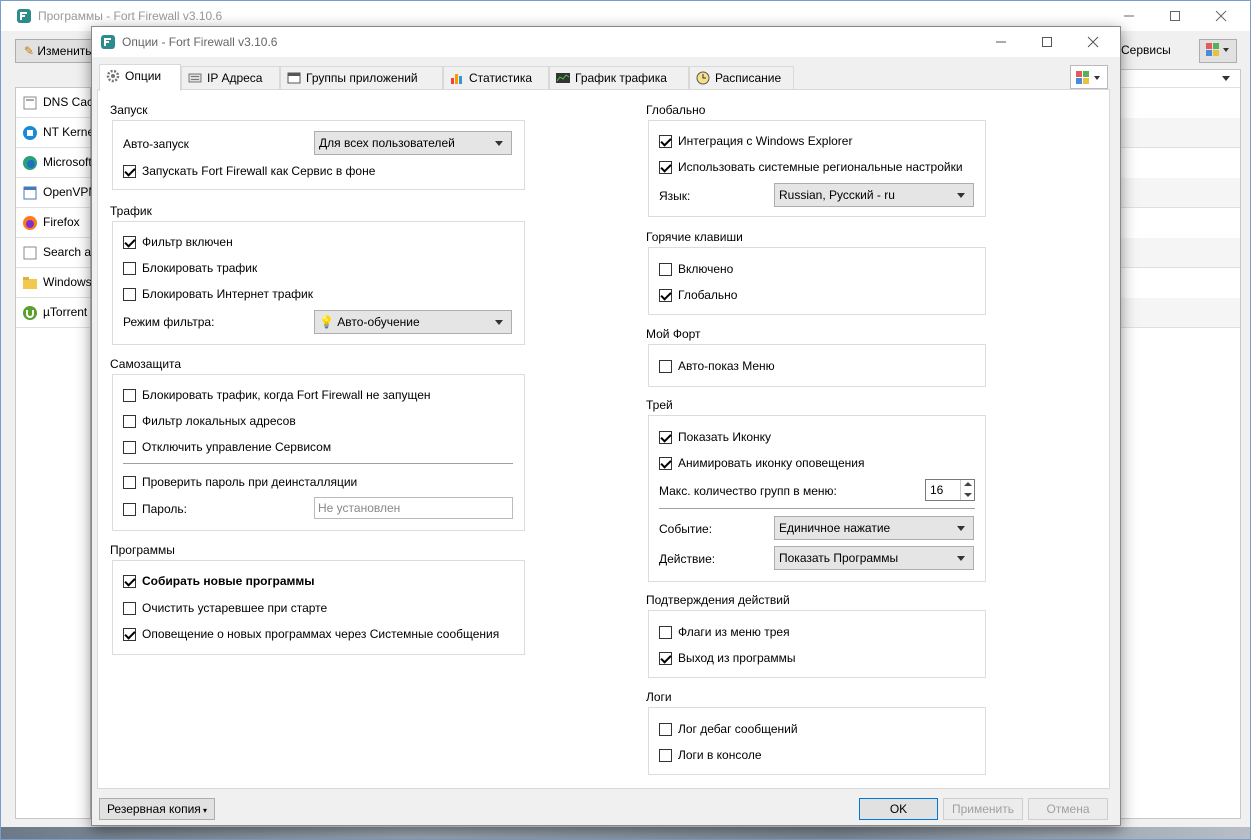 The image size is (1251, 840). Describe the element at coordinates (129, 171) in the screenshot. I see `service-checkbox` at that location.